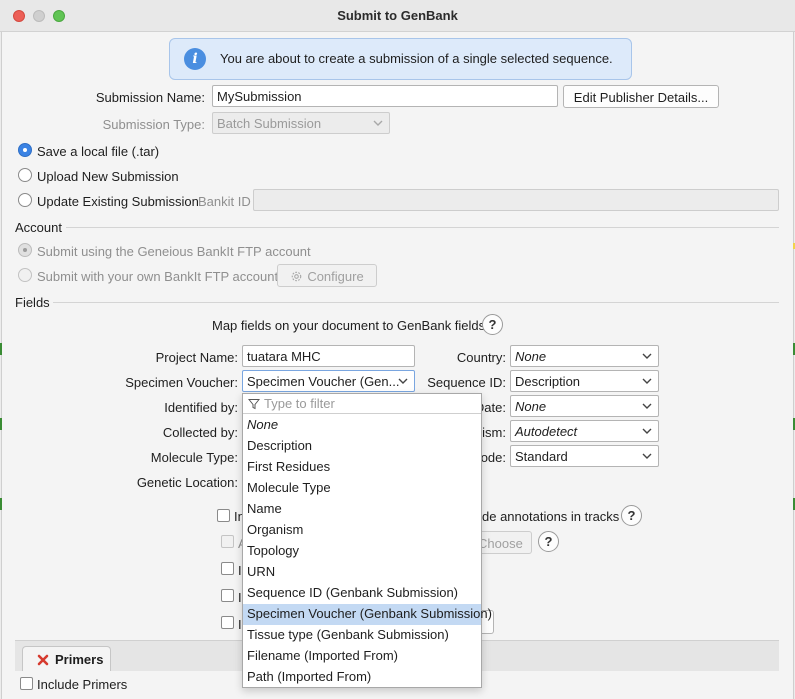 The image size is (795, 699). What do you see at coordinates (224, 201) in the screenshot?
I see `bankit-id-label: Bankit ID` at bounding box center [224, 201].